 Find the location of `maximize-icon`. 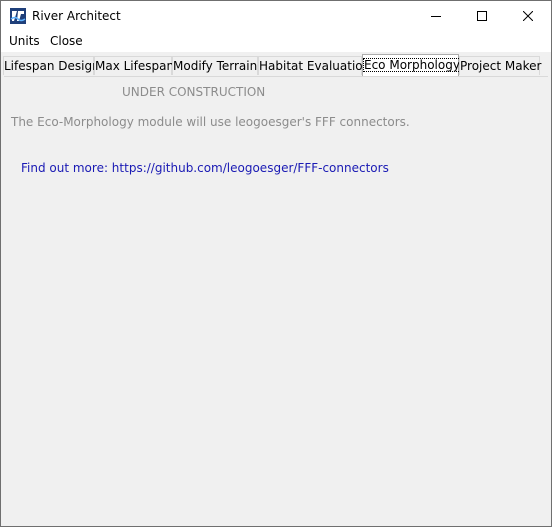

maximize-icon is located at coordinates (482, 16).